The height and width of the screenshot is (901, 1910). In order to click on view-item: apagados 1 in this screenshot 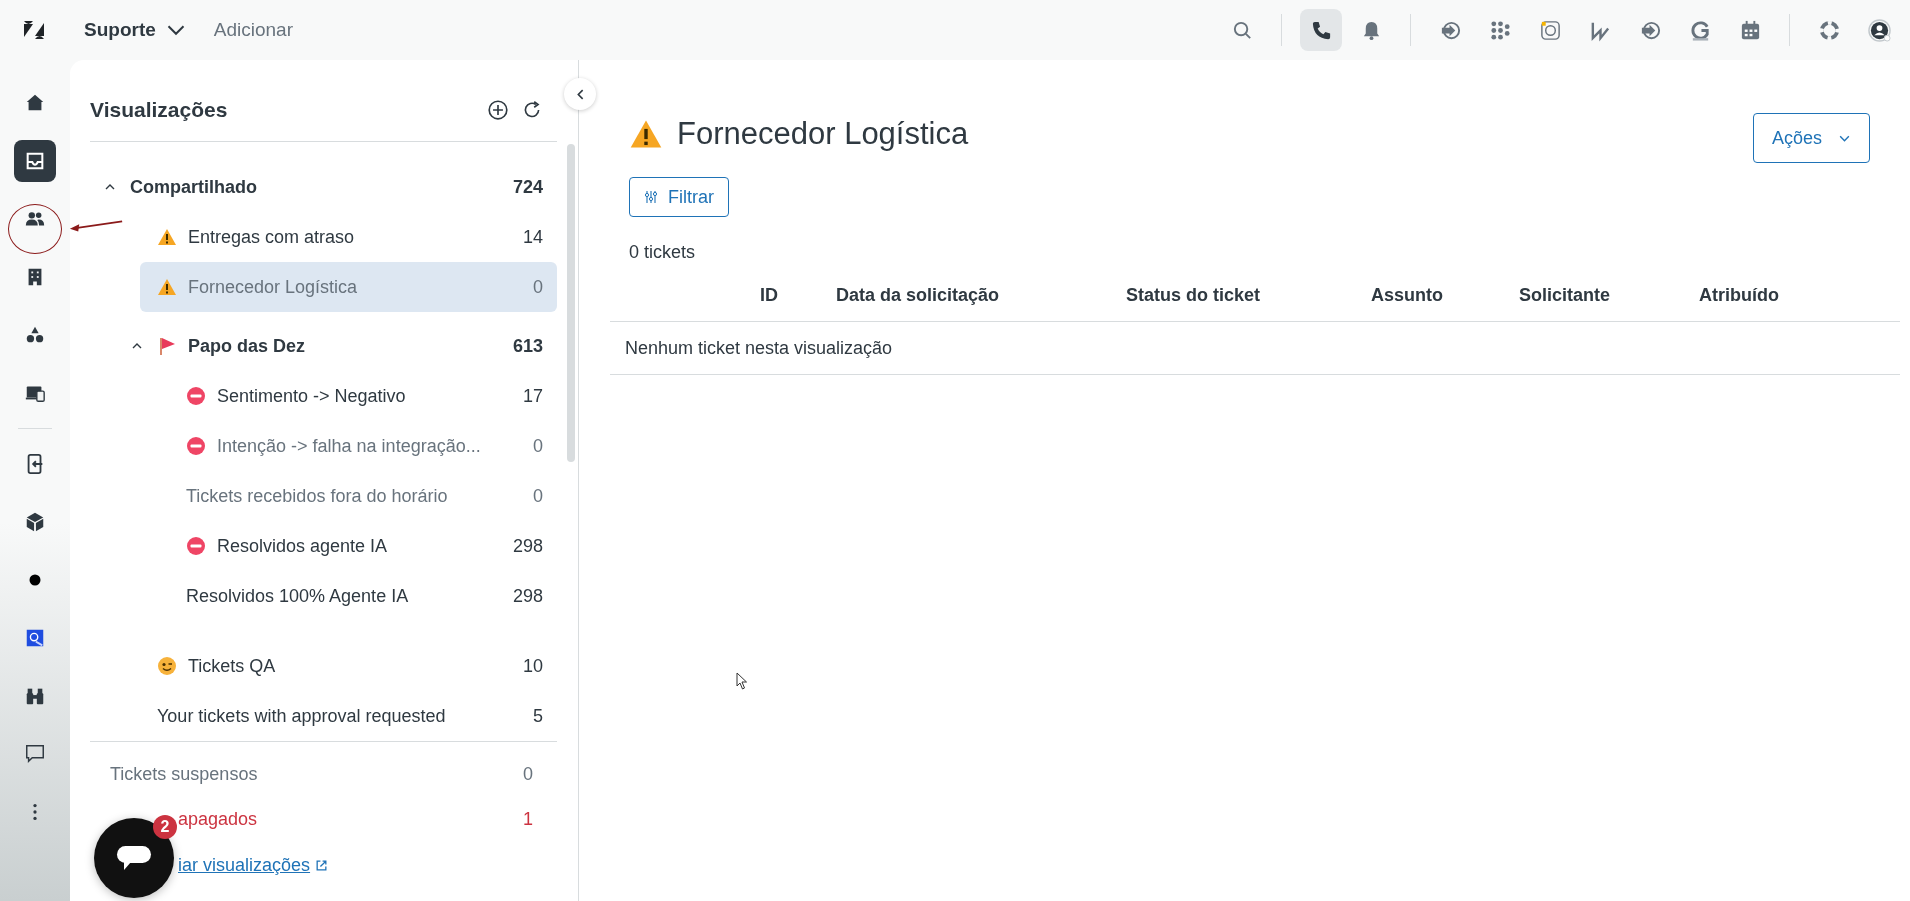, I will do `click(355, 819)`.